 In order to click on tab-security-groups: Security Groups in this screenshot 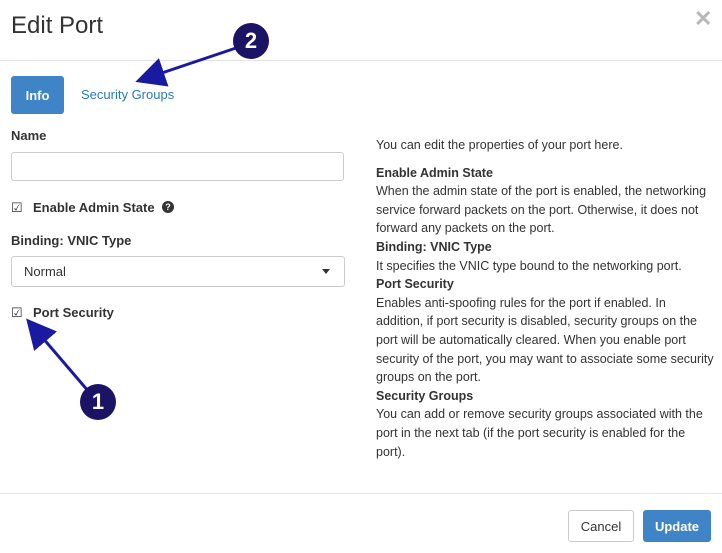, I will do `click(127, 94)`.